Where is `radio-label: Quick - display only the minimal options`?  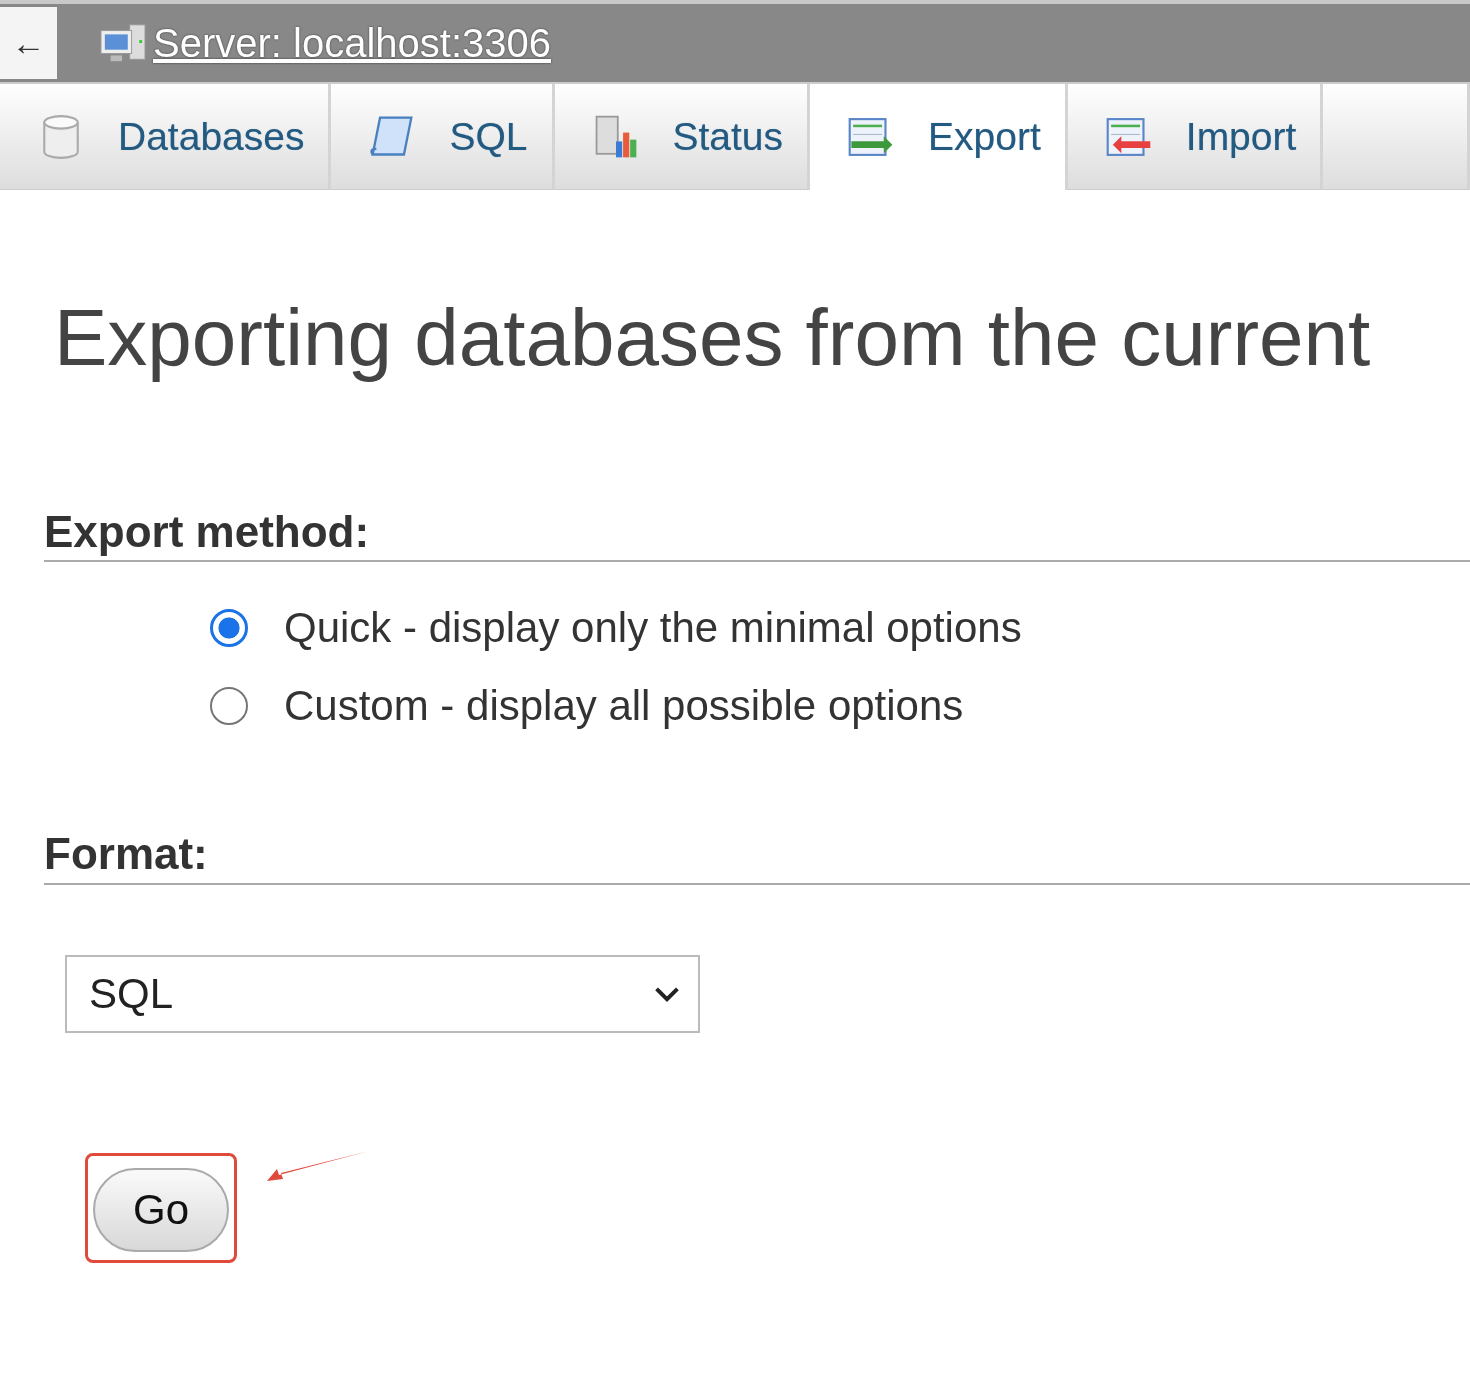
radio-label: Quick - display only the minimal options is located at coordinates (653, 628).